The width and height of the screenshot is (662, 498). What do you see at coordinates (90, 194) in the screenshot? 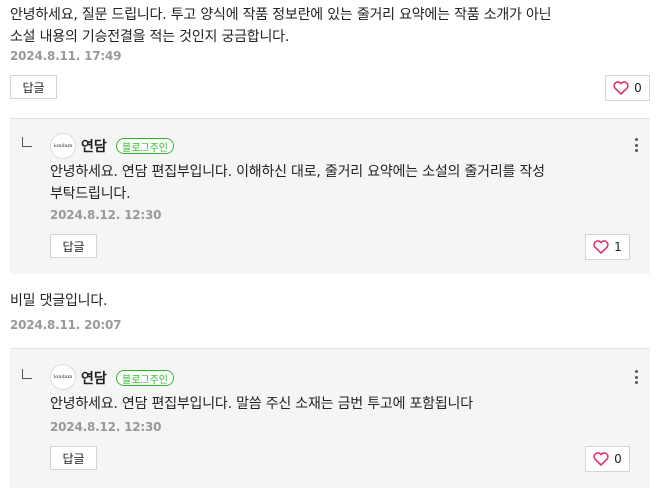
I see `reply-text-line: 부탁드립니다.` at bounding box center [90, 194].